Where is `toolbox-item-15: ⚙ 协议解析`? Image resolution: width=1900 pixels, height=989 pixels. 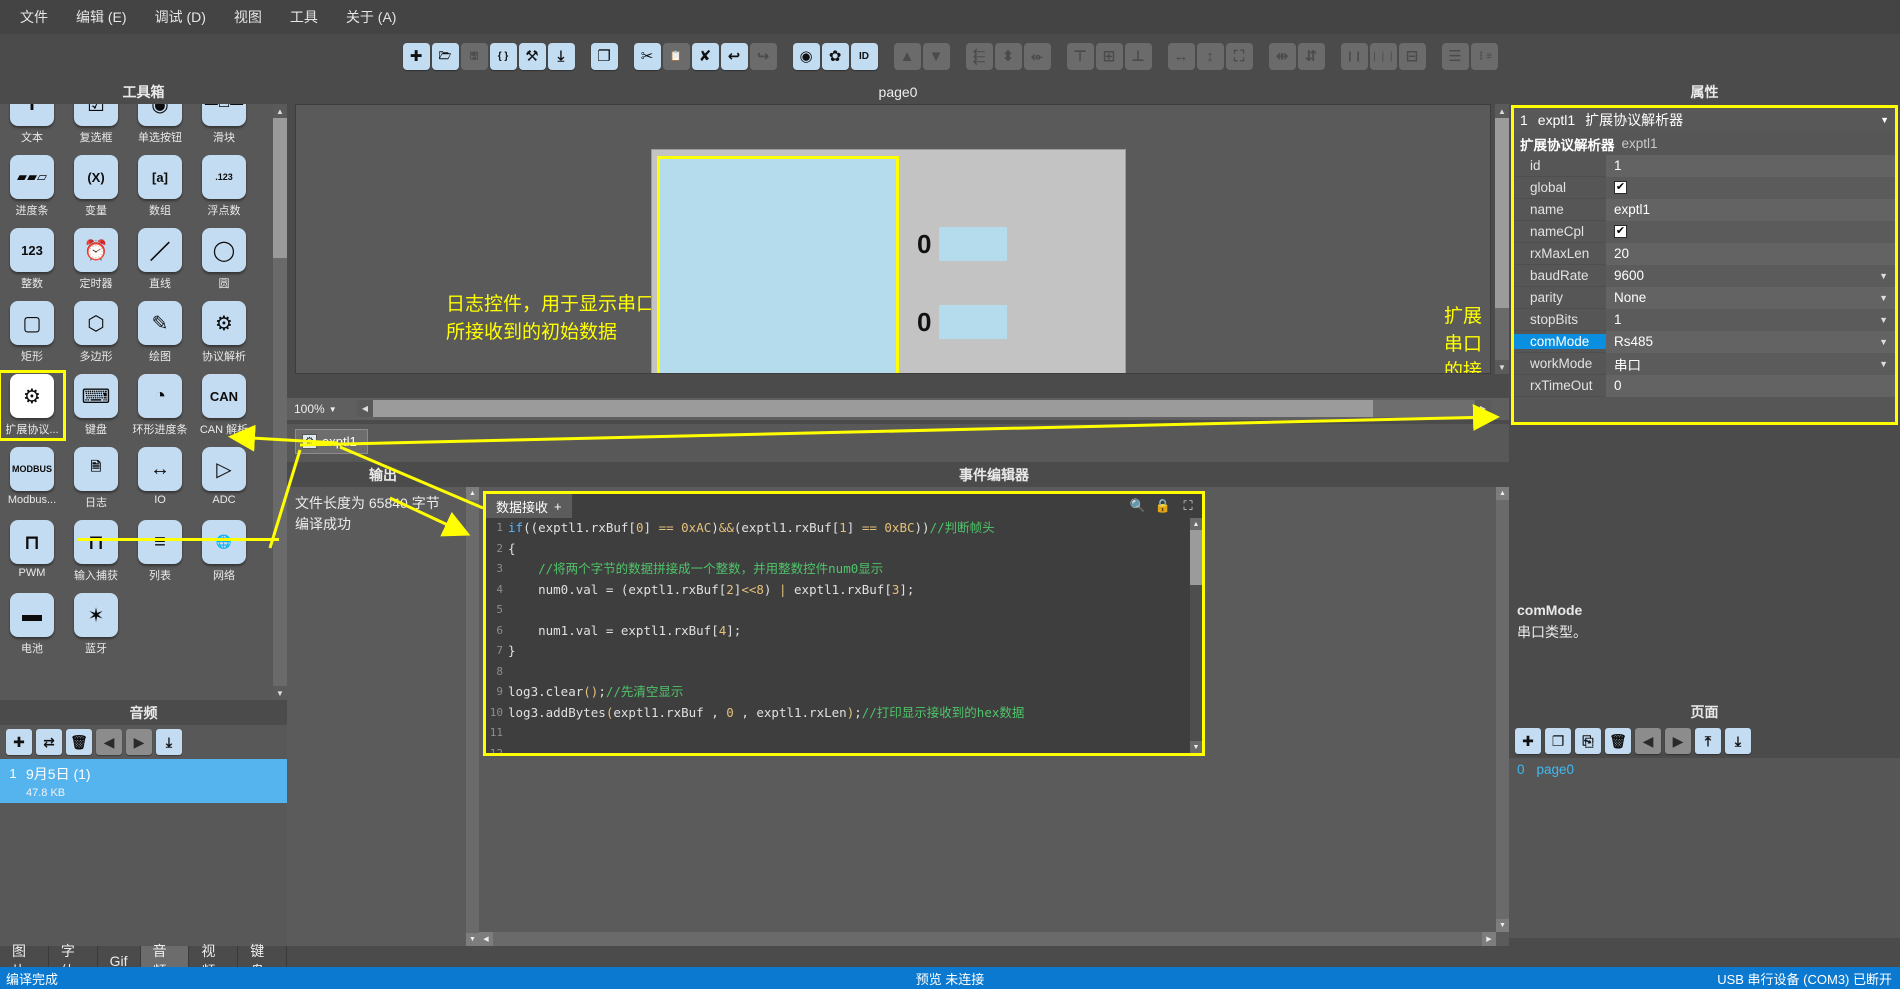 toolbox-item-15: ⚙ 协议解析 is located at coordinates (224, 332).